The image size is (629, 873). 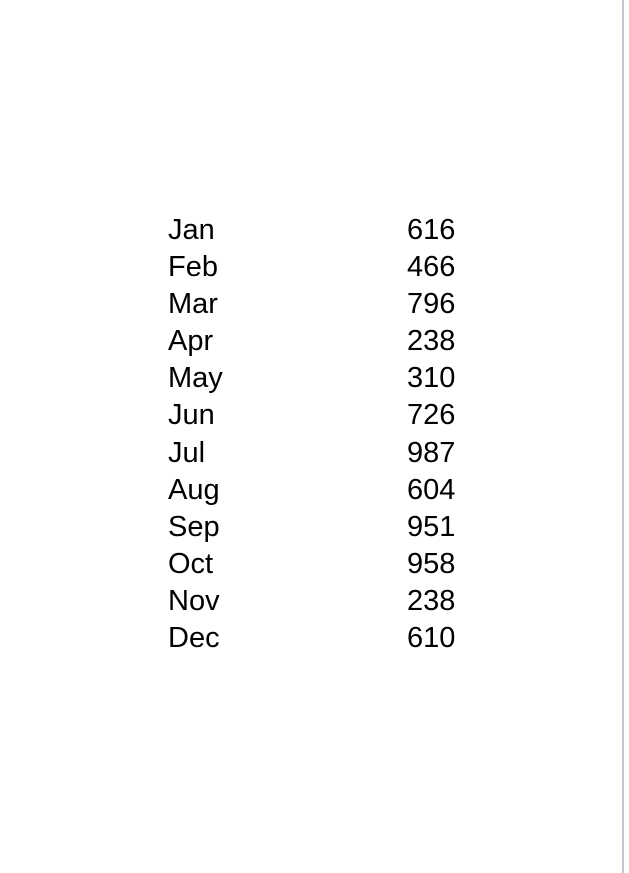 What do you see at coordinates (431, 526) in the screenshot?
I see `month-value: 951` at bounding box center [431, 526].